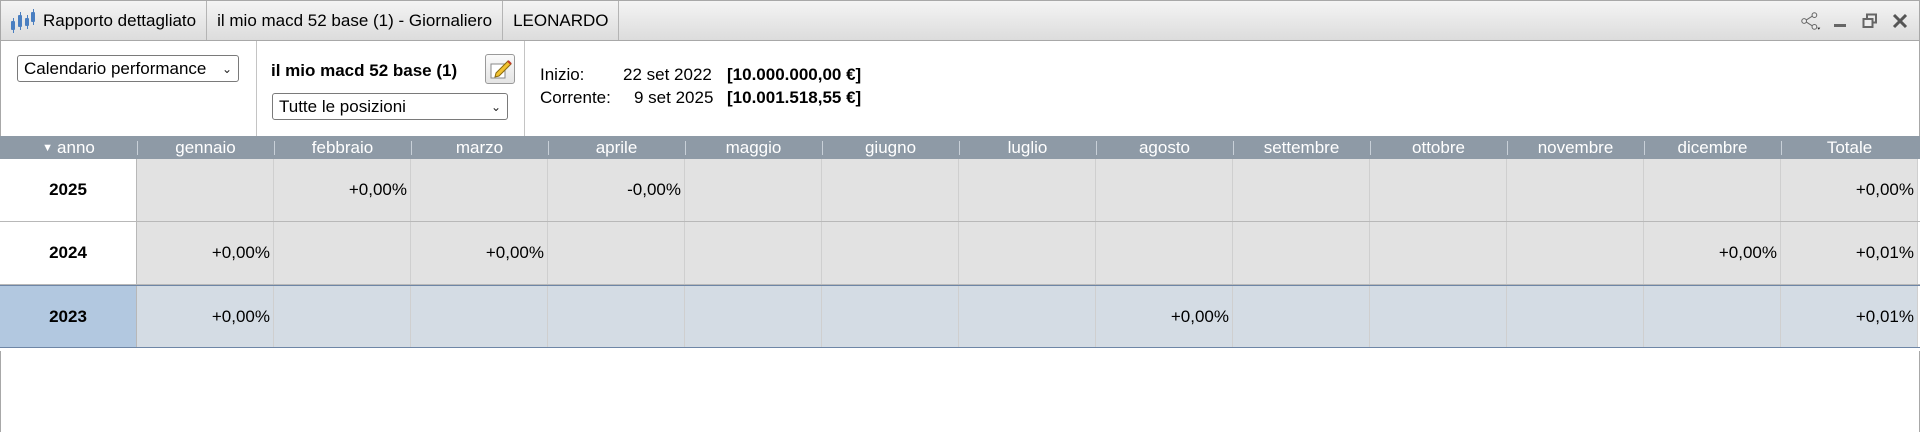 The width and height of the screenshot is (1920, 432). I want to click on column-header-agosto: agosto, so click(1164, 147).